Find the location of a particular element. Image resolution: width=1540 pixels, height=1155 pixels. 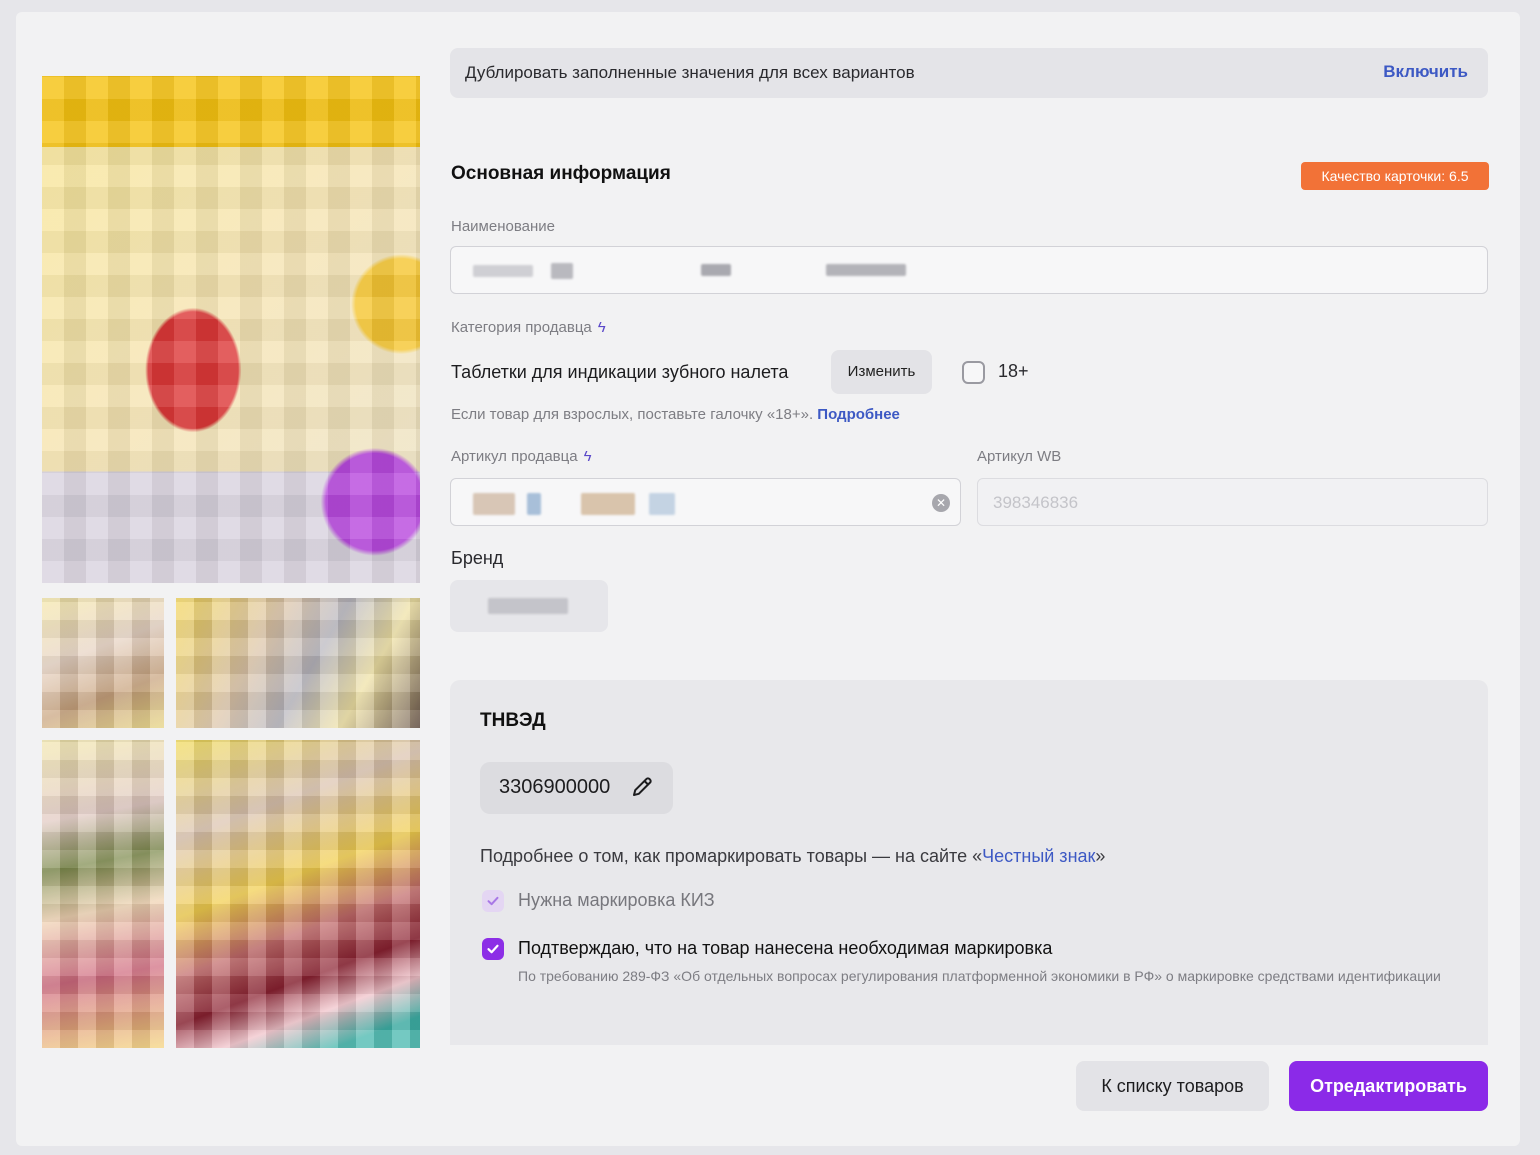

seller-sku-label: Артикул продавца ϟ is located at coordinates (521, 456).